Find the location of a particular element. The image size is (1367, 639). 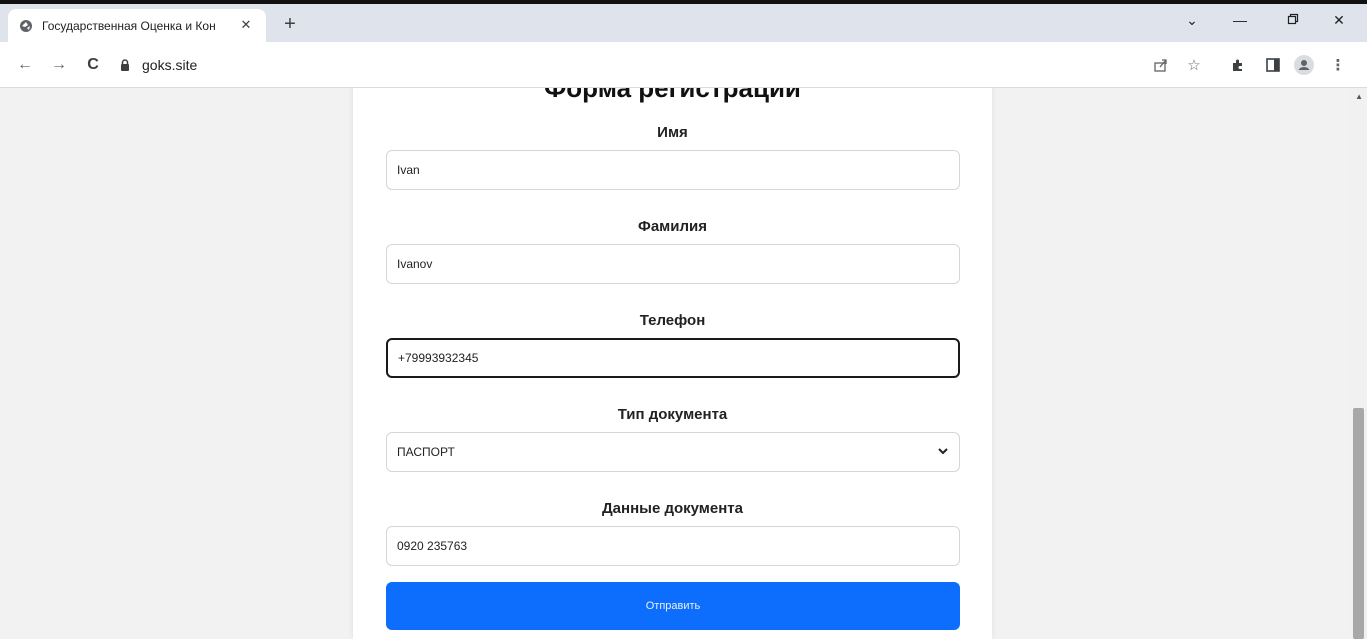

document-type-selected: ПАСПОРТ is located at coordinates (426, 452).